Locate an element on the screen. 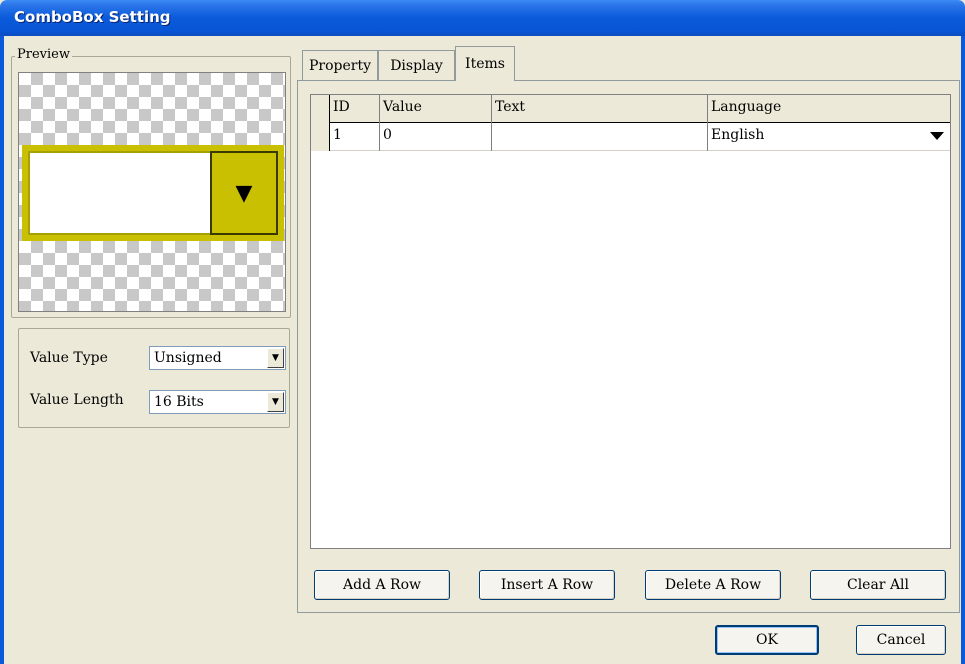 The height and width of the screenshot is (664, 965). window-border-right is located at coordinates (963, 350).